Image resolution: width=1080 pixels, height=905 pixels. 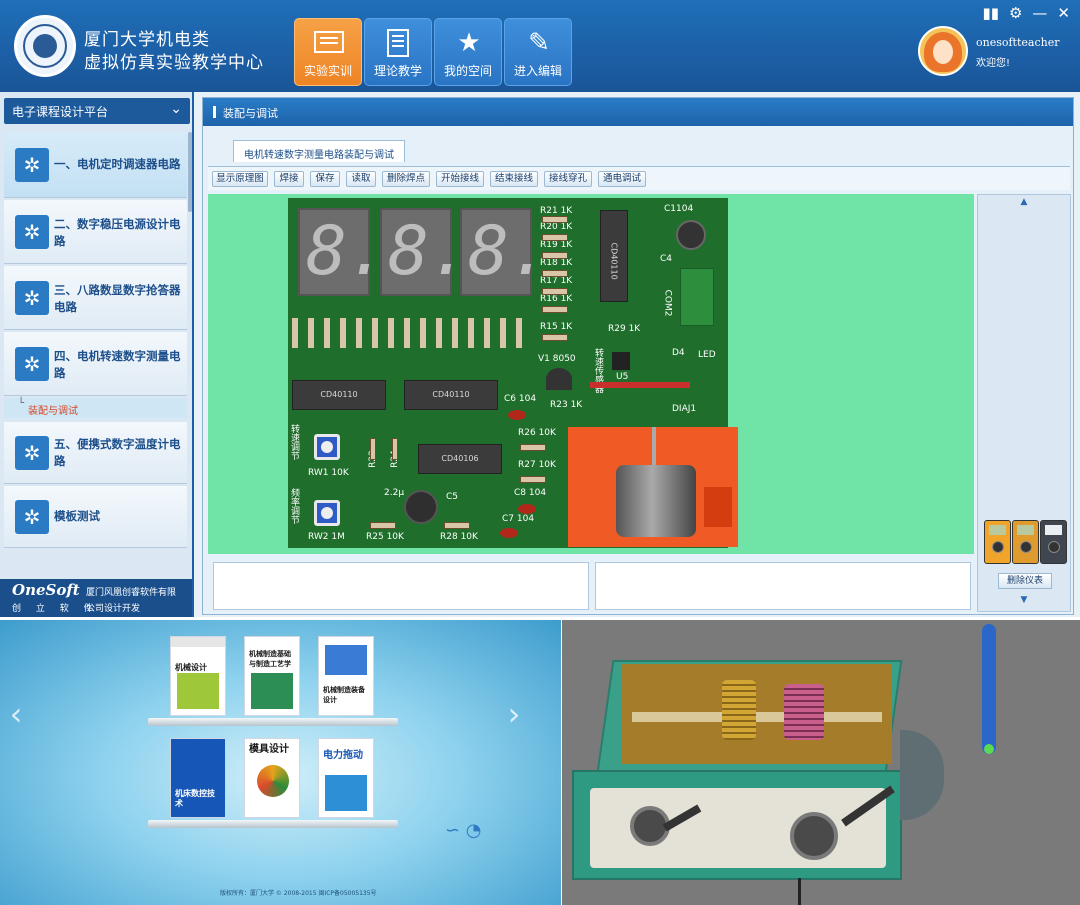 What do you see at coordinates (269, 749) in the screenshot?
I see `book-title: 模具设计` at bounding box center [269, 749].